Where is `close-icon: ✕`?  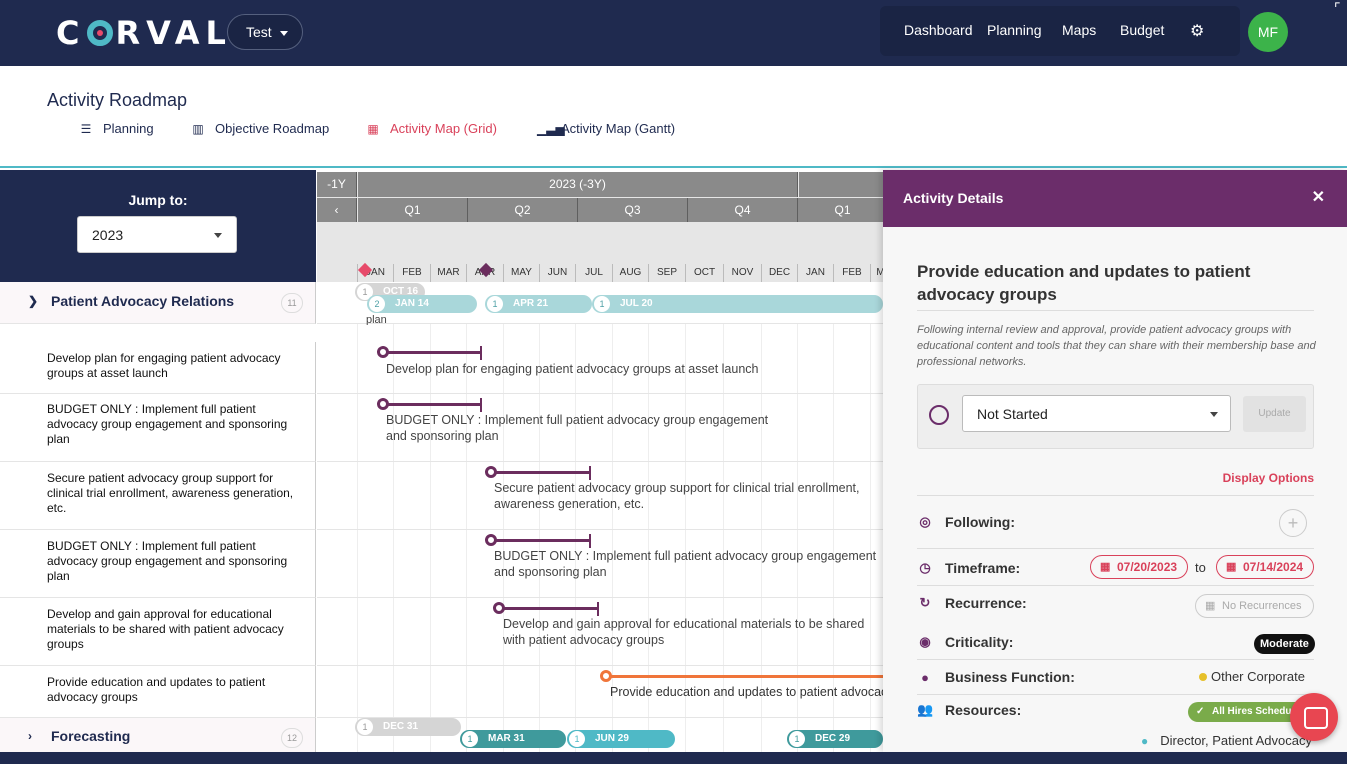
close-icon: ✕ is located at coordinates (1318, 197).